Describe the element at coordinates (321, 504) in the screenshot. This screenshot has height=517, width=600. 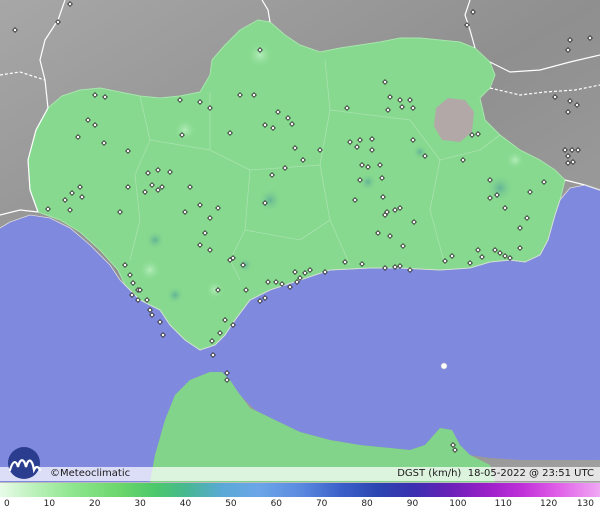
I see `scale-tick-label: 70` at that location.